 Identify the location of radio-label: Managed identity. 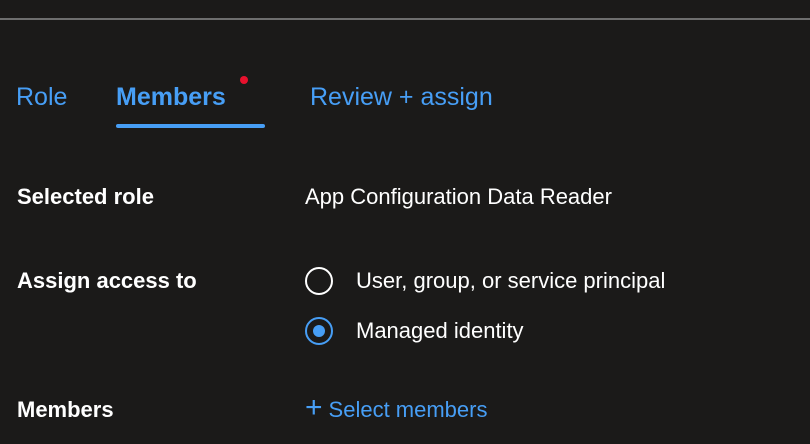
(440, 330).